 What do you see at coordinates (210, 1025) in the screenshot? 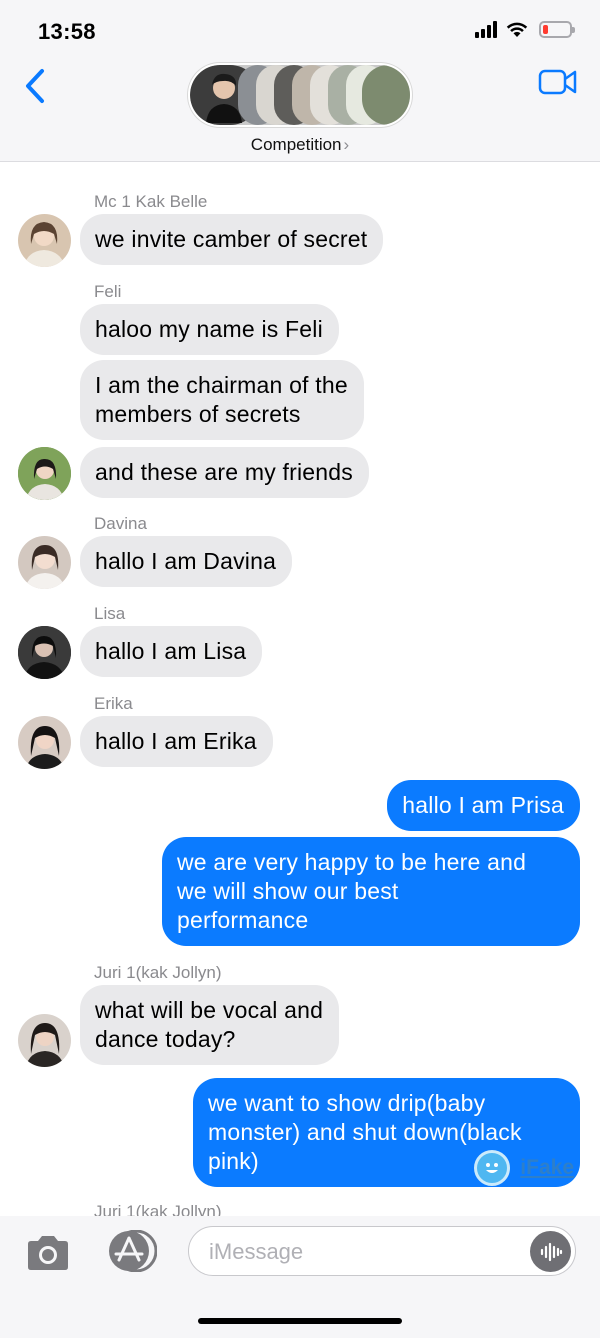
I see `message-bubble-incoming: what will be vocal and dance today?` at bounding box center [210, 1025].